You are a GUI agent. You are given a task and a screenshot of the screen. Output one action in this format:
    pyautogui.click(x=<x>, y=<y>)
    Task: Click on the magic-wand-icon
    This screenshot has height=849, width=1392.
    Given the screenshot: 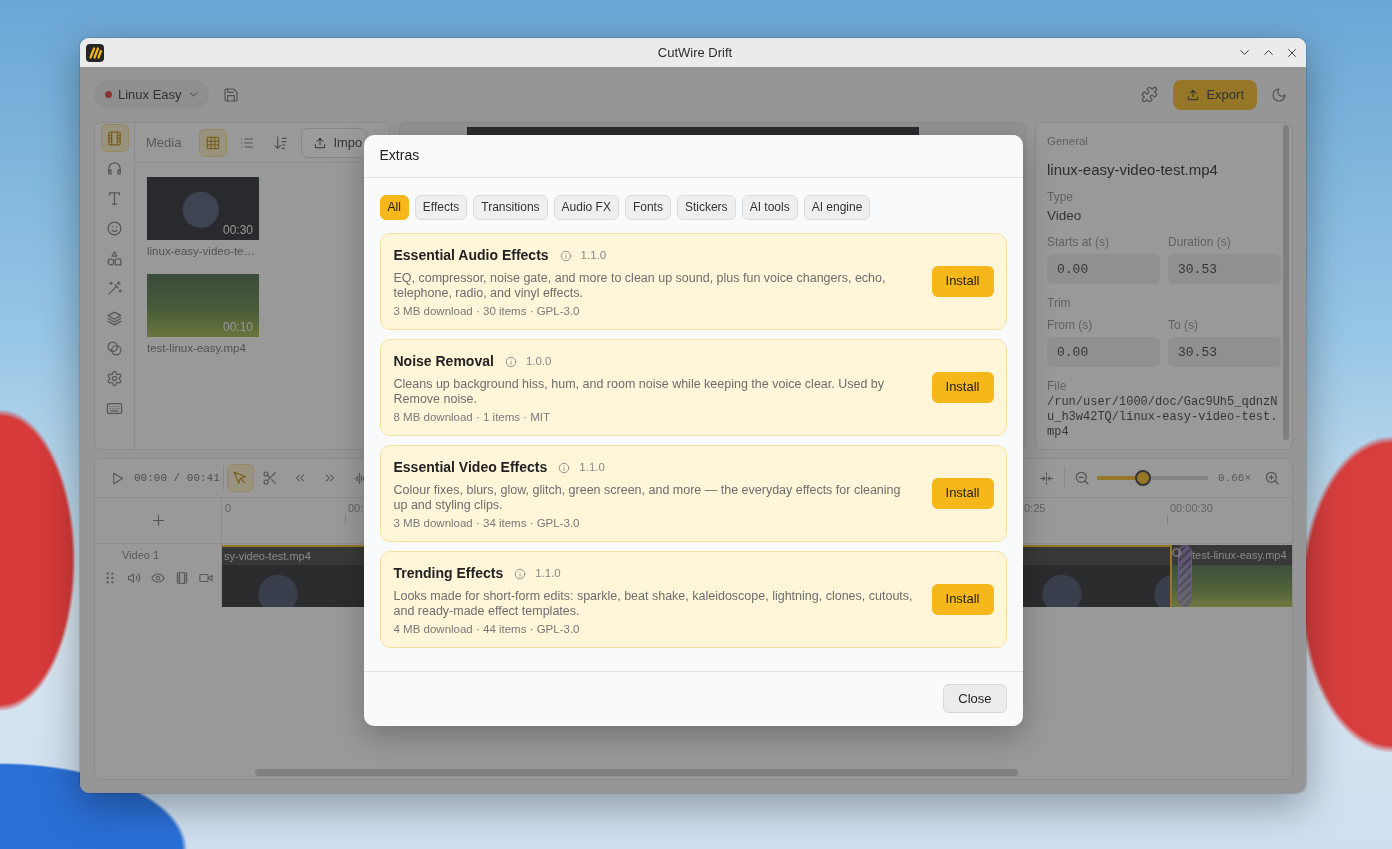 What is the action you would take?
    pyautogui.click(x=114, y=288)
    